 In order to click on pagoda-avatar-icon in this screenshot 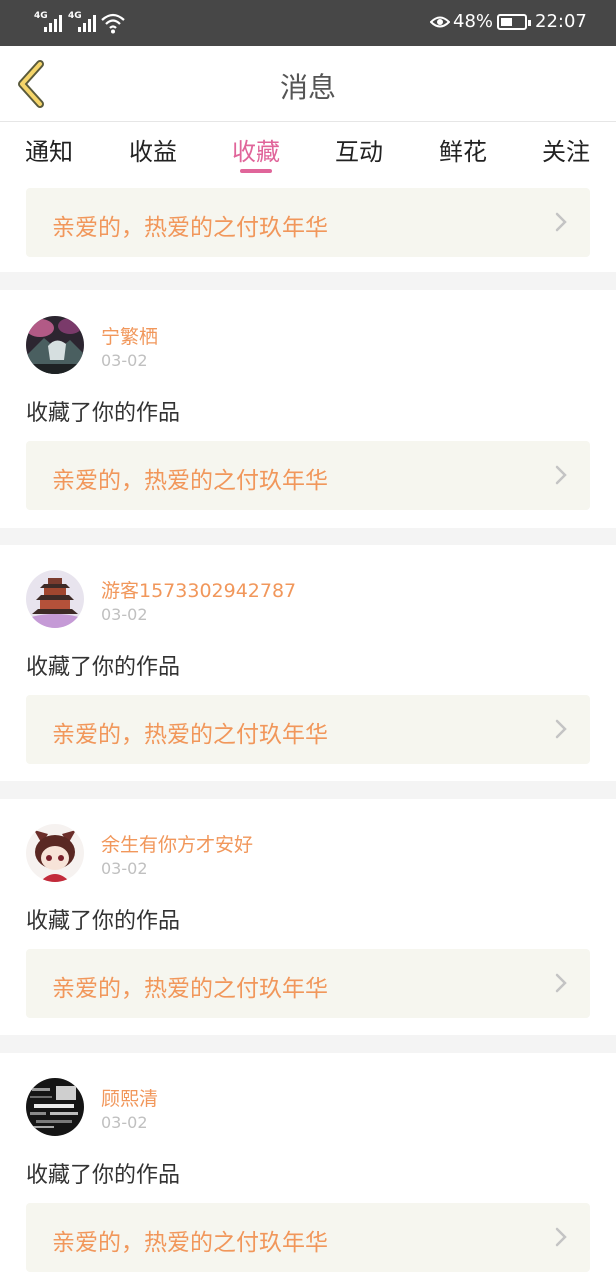, I will do `click(55, 599)`.